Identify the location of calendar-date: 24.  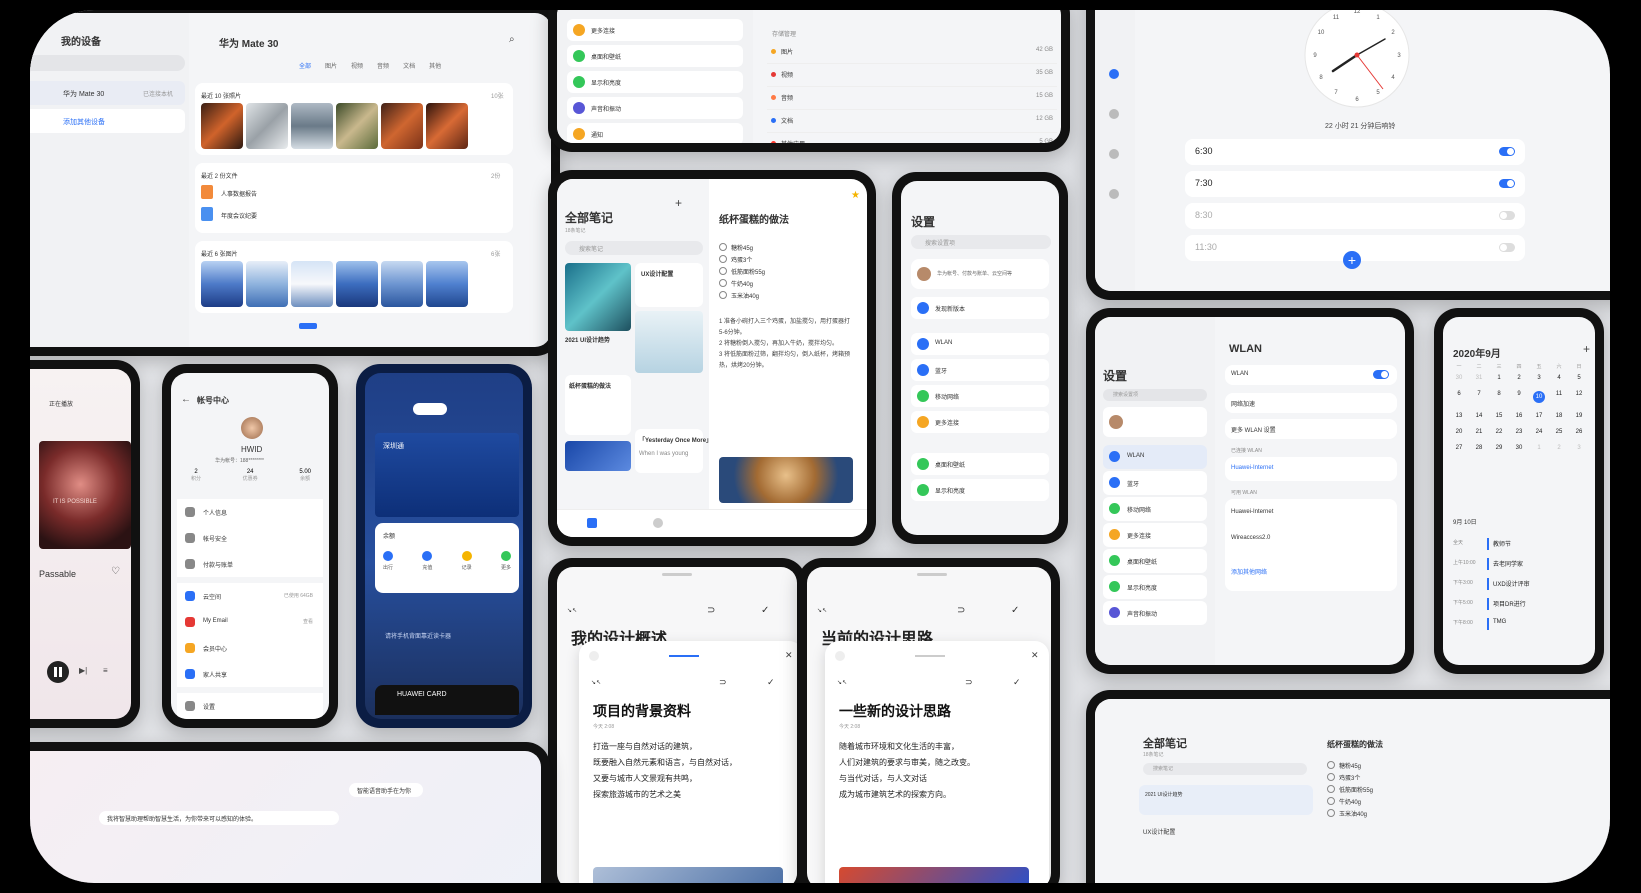
(1539, 432).